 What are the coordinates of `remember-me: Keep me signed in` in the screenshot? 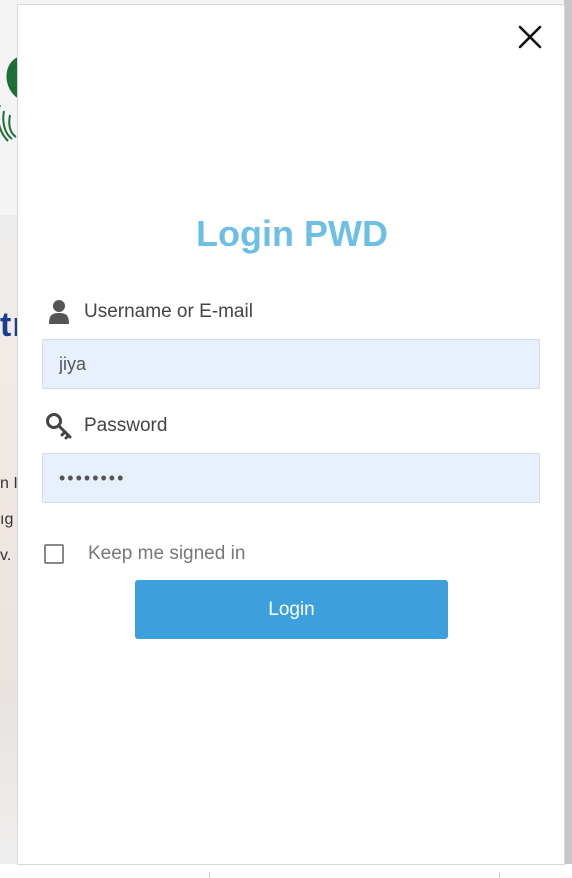 It's located at (144, 554).